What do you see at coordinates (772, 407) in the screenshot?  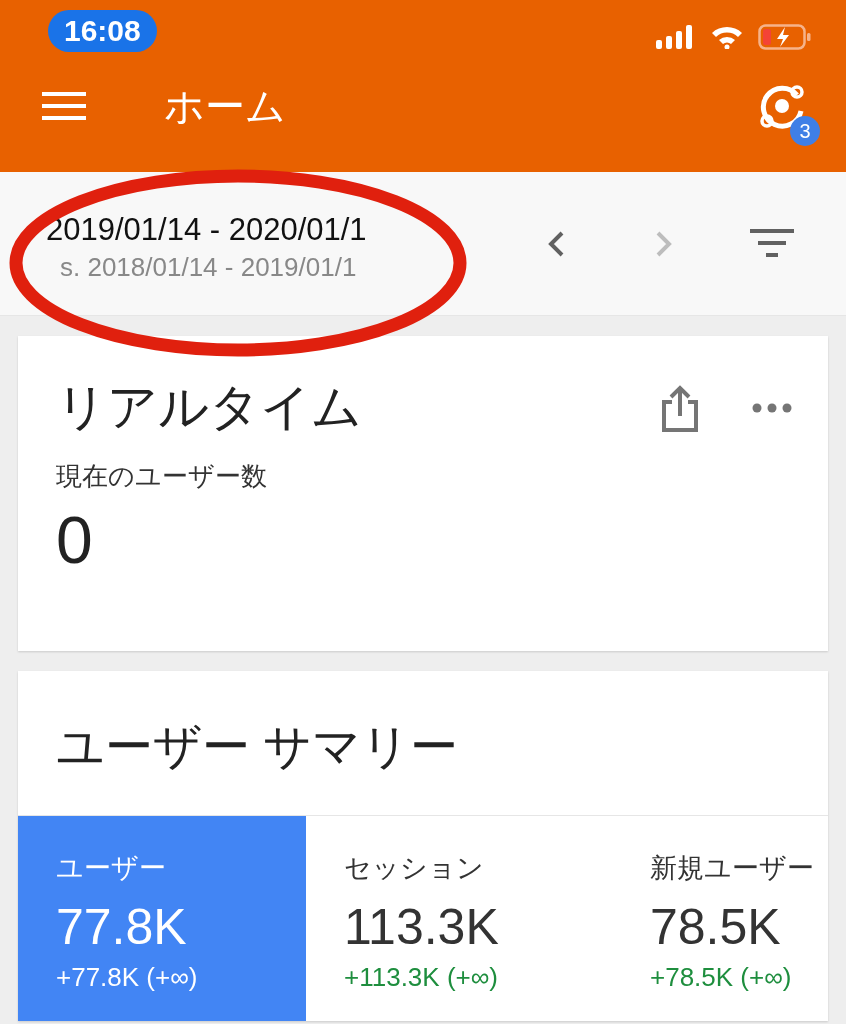 I see `more-icon` at bounding box center [772, 407].